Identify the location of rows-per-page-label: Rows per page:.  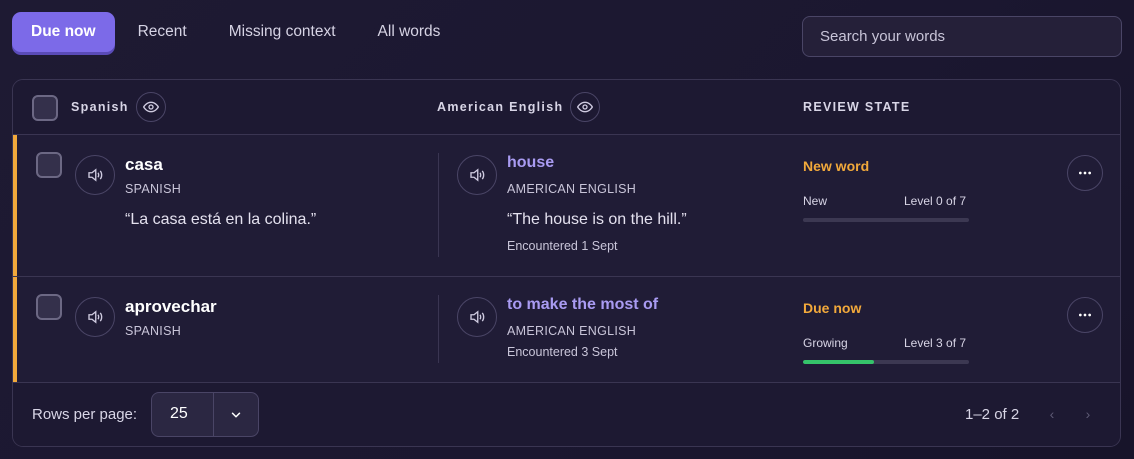
(85, 414).